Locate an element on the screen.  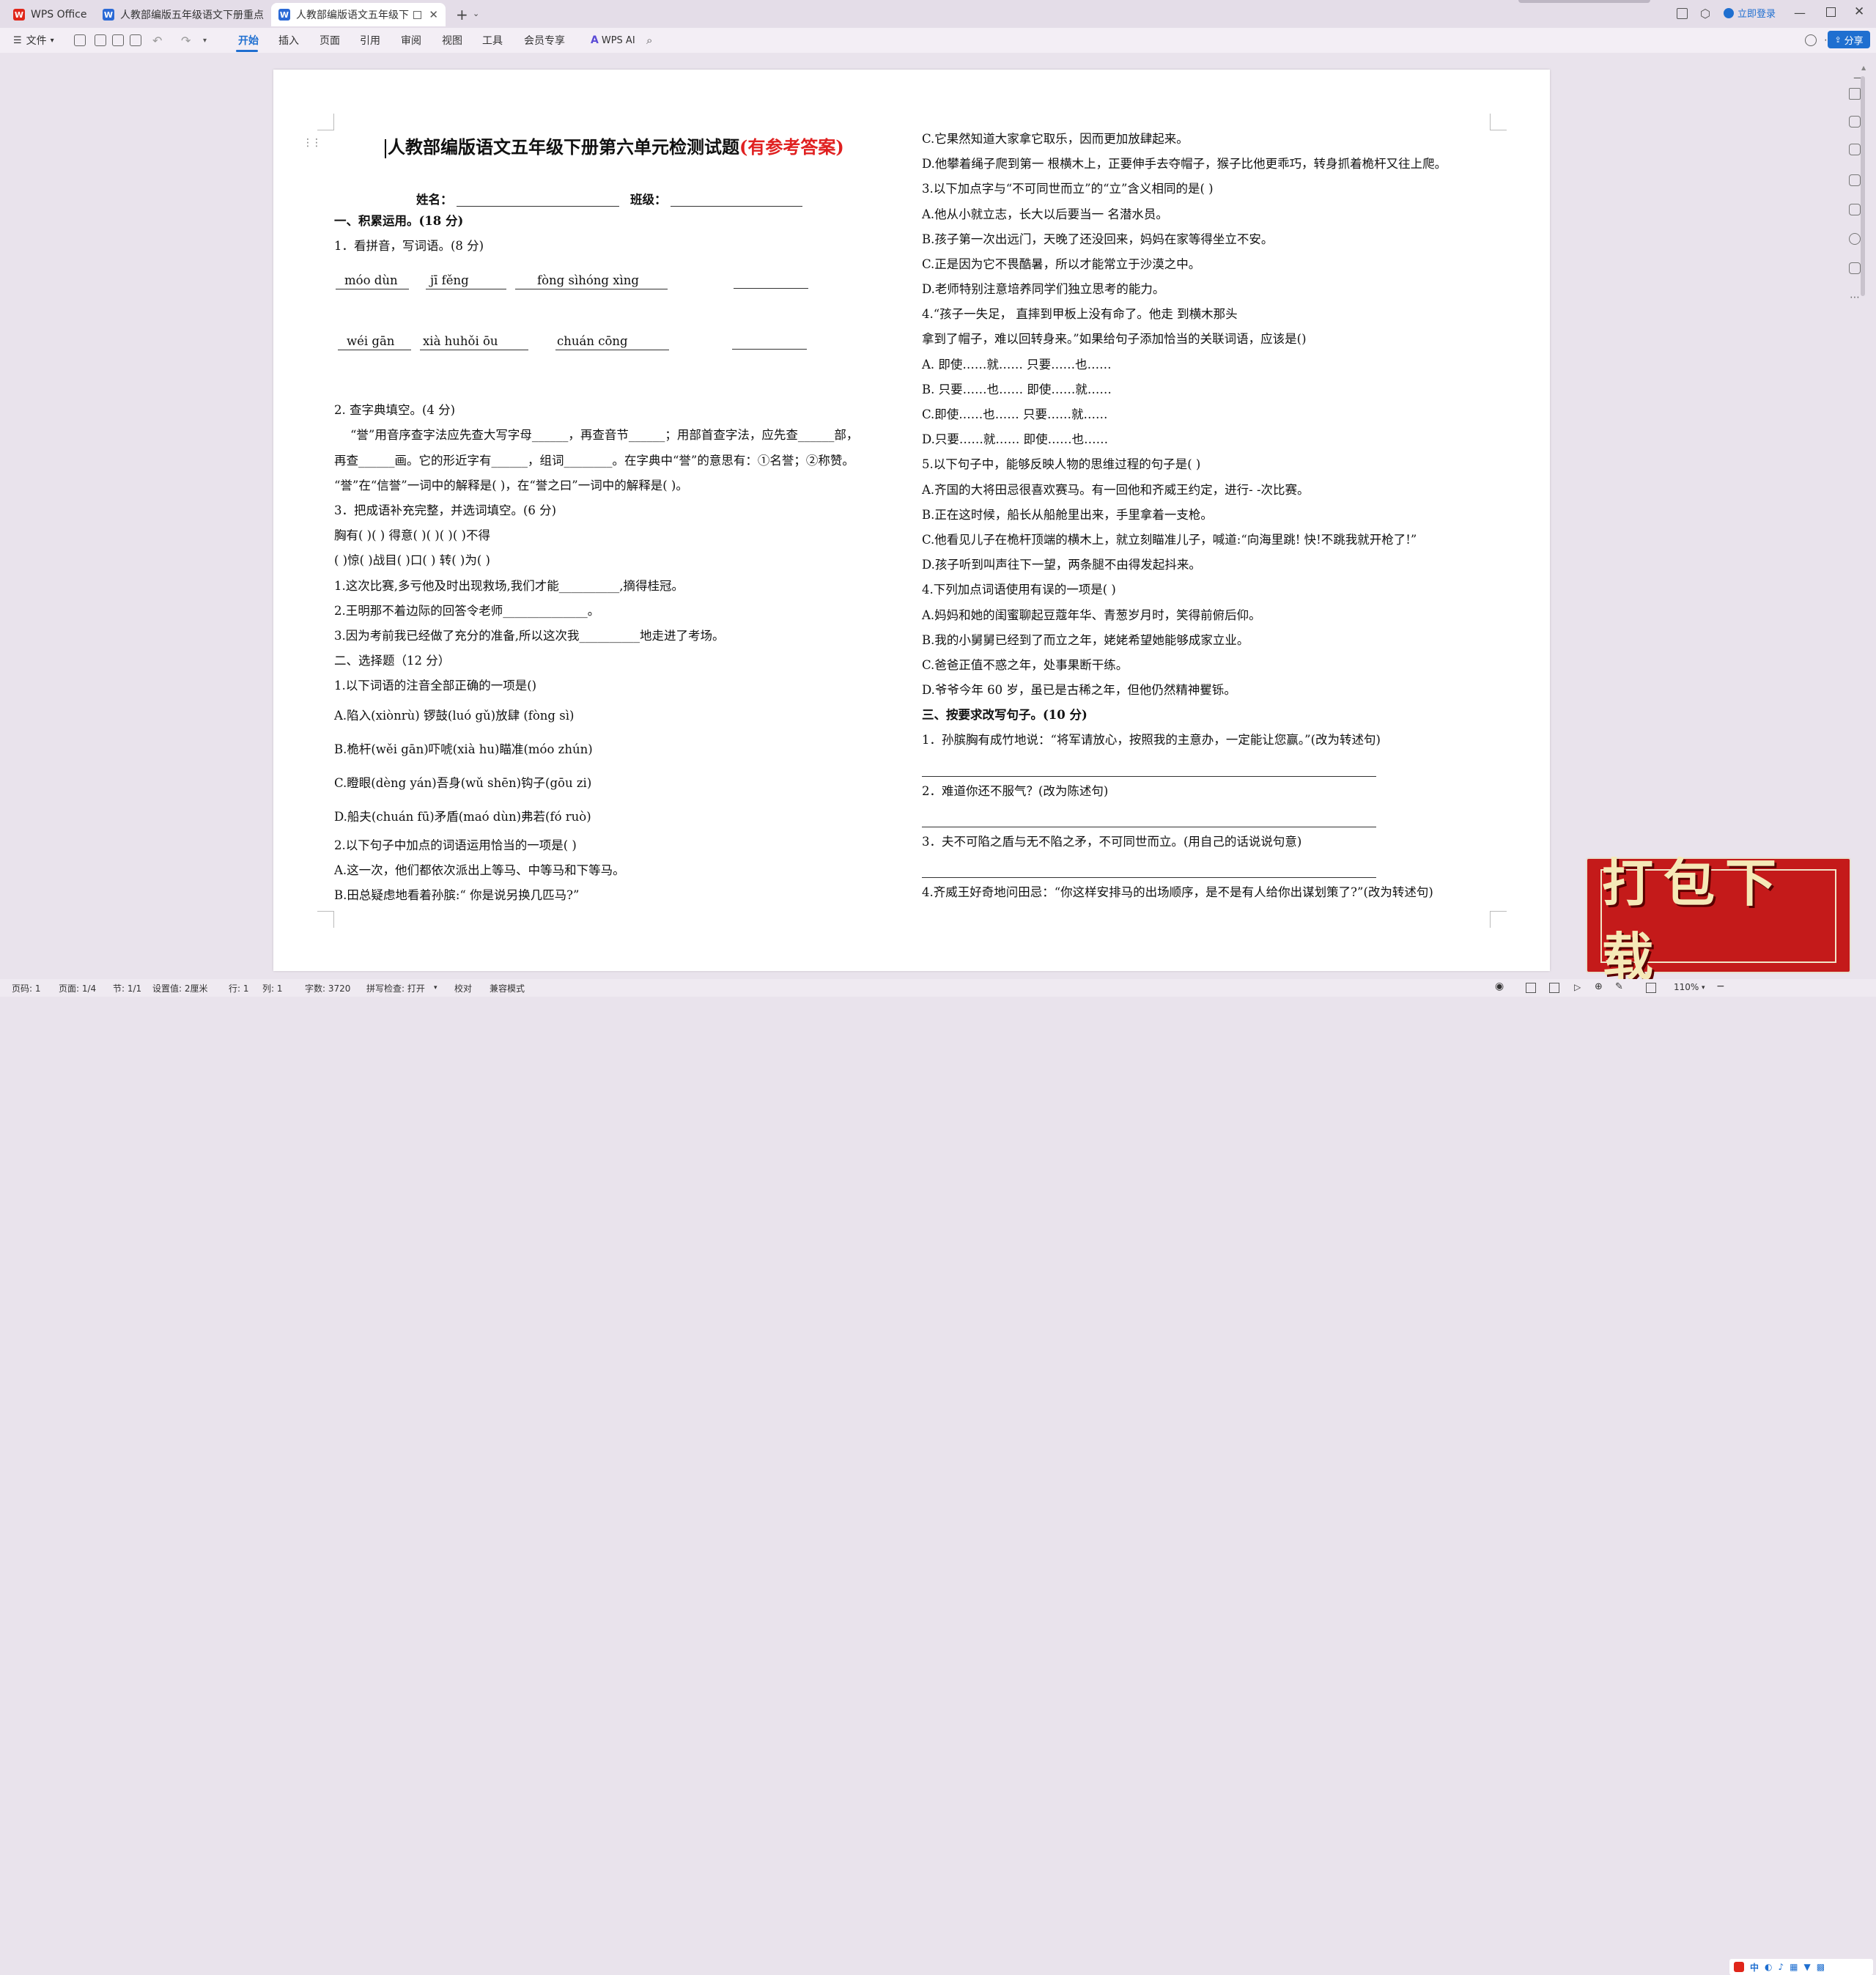
name-blank is located at coordinates (538, 206).